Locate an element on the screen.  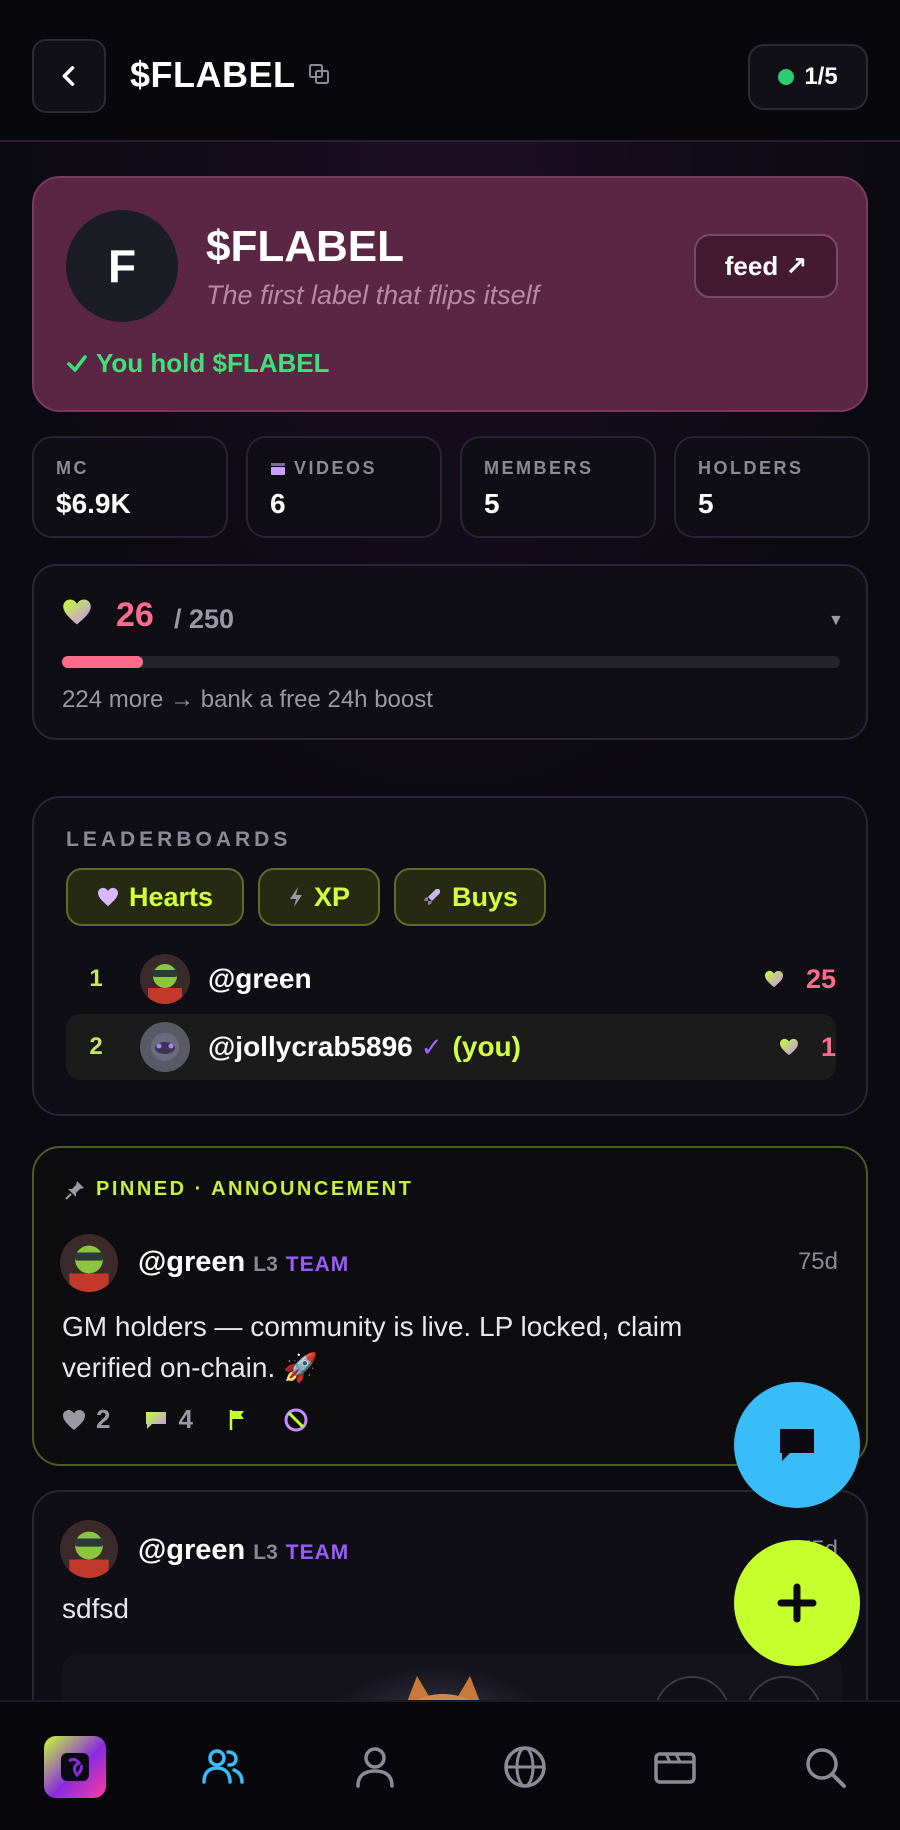
status-dot is located at coordinates (786, 77).